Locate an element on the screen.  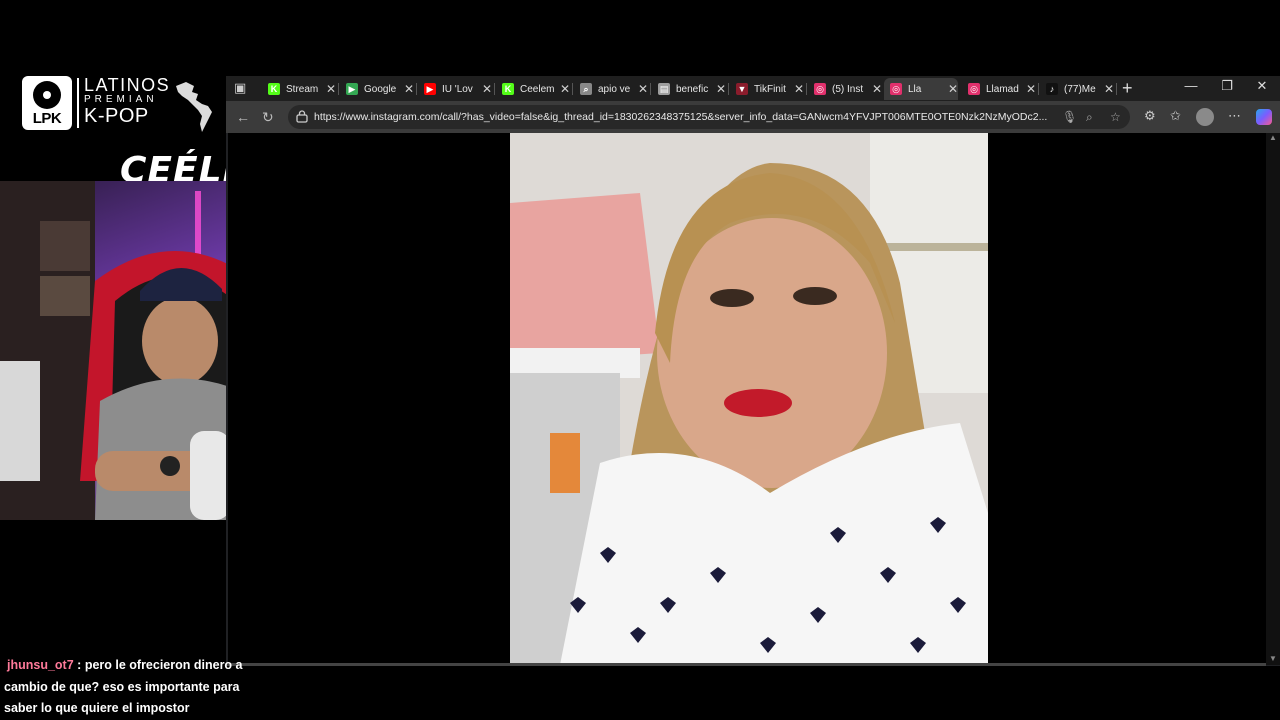
tab-5: ⌕ apio ve ✕ is located at coordinates (612, 89).